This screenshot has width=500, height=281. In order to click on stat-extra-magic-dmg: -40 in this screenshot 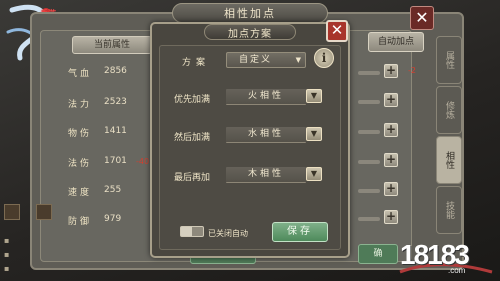, I will do `click(143, 161)`.